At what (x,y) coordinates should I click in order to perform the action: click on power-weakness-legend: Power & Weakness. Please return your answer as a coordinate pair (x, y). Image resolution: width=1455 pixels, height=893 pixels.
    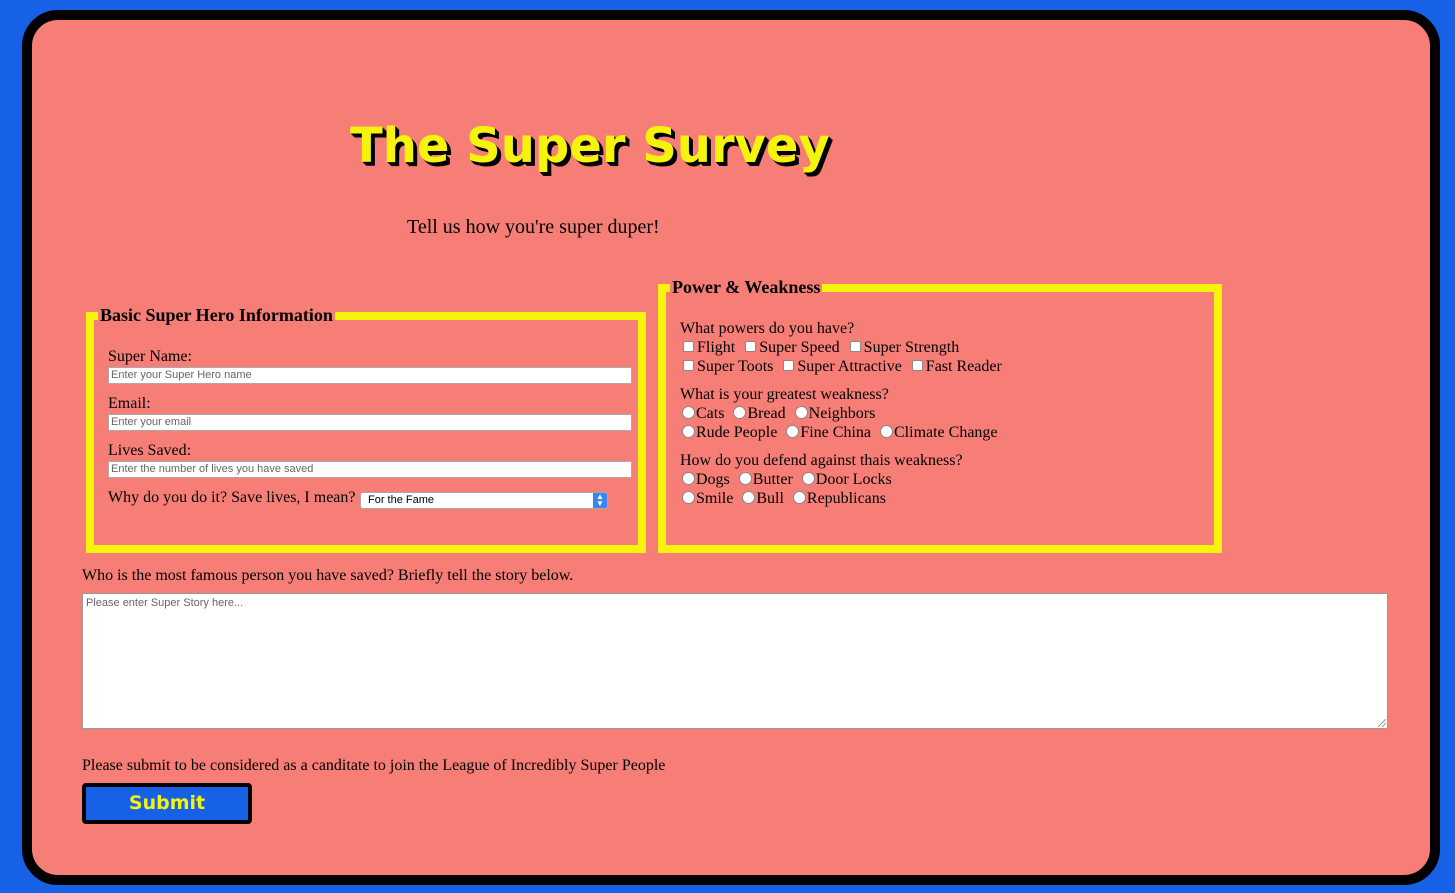
    Looking at the image, I should click on (746, 287).